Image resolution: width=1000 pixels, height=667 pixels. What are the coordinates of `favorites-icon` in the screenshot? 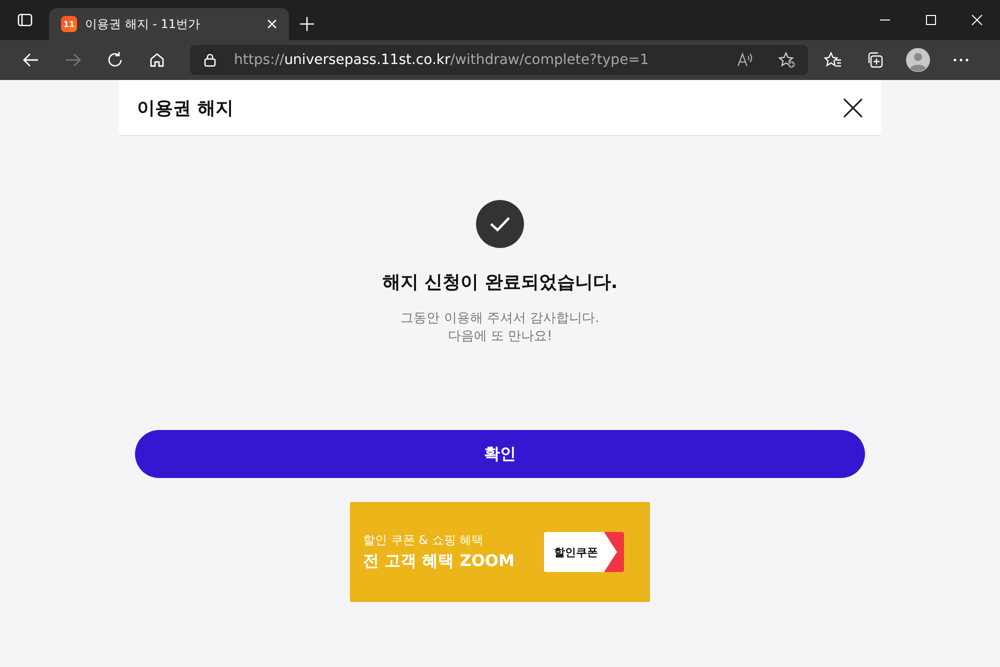 It's located at (833, 60).